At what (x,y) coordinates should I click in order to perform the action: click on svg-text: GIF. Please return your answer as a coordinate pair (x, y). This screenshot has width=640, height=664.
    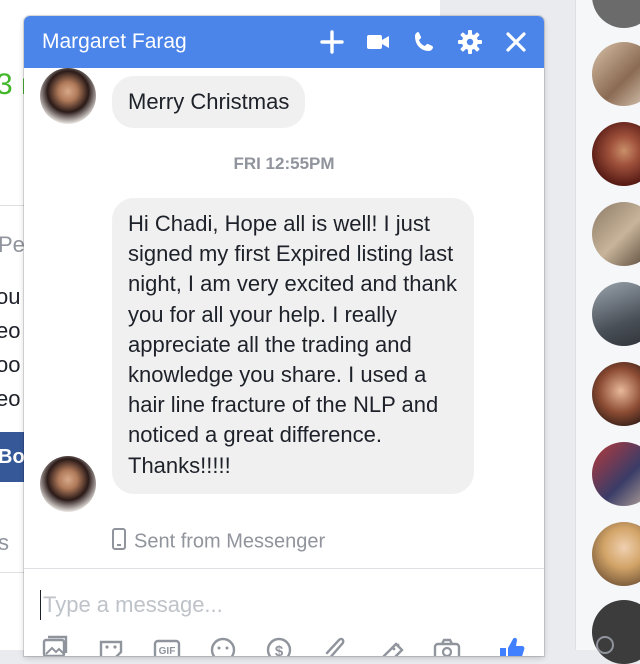
    Looking at the image, I should click on (167, 651).